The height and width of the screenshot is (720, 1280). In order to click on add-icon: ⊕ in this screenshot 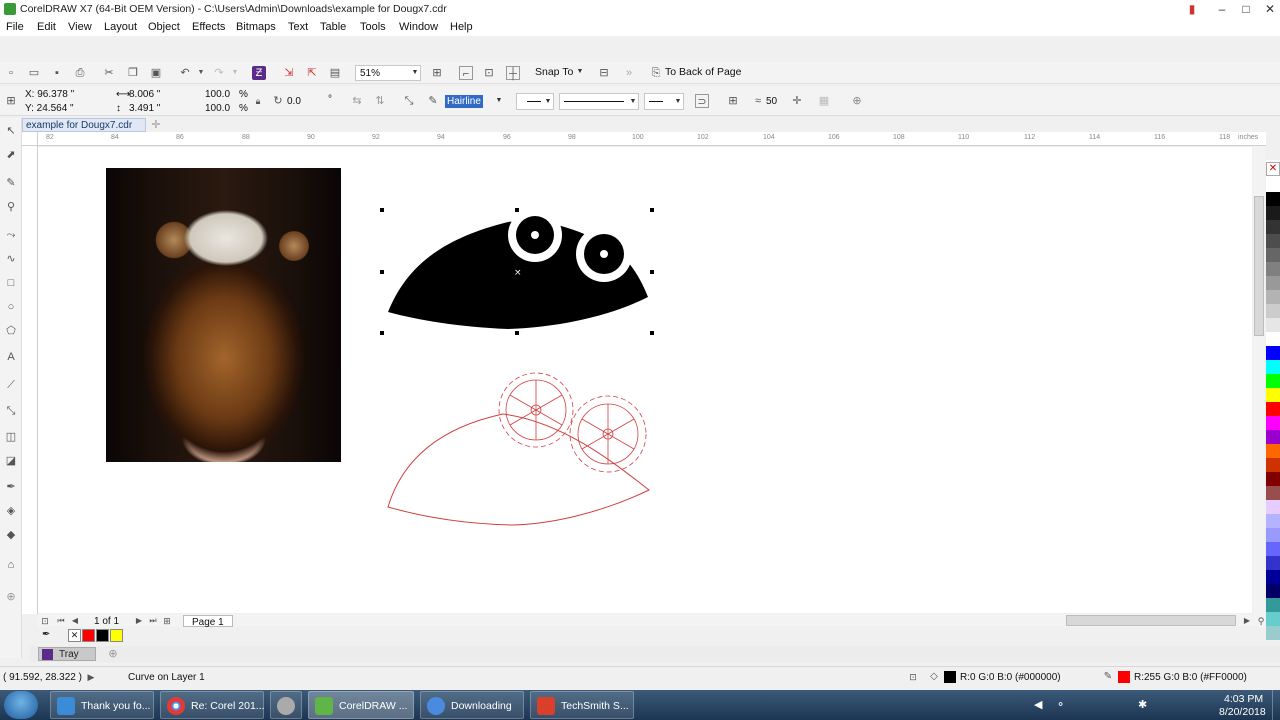, I will do `click(857, 101)`.